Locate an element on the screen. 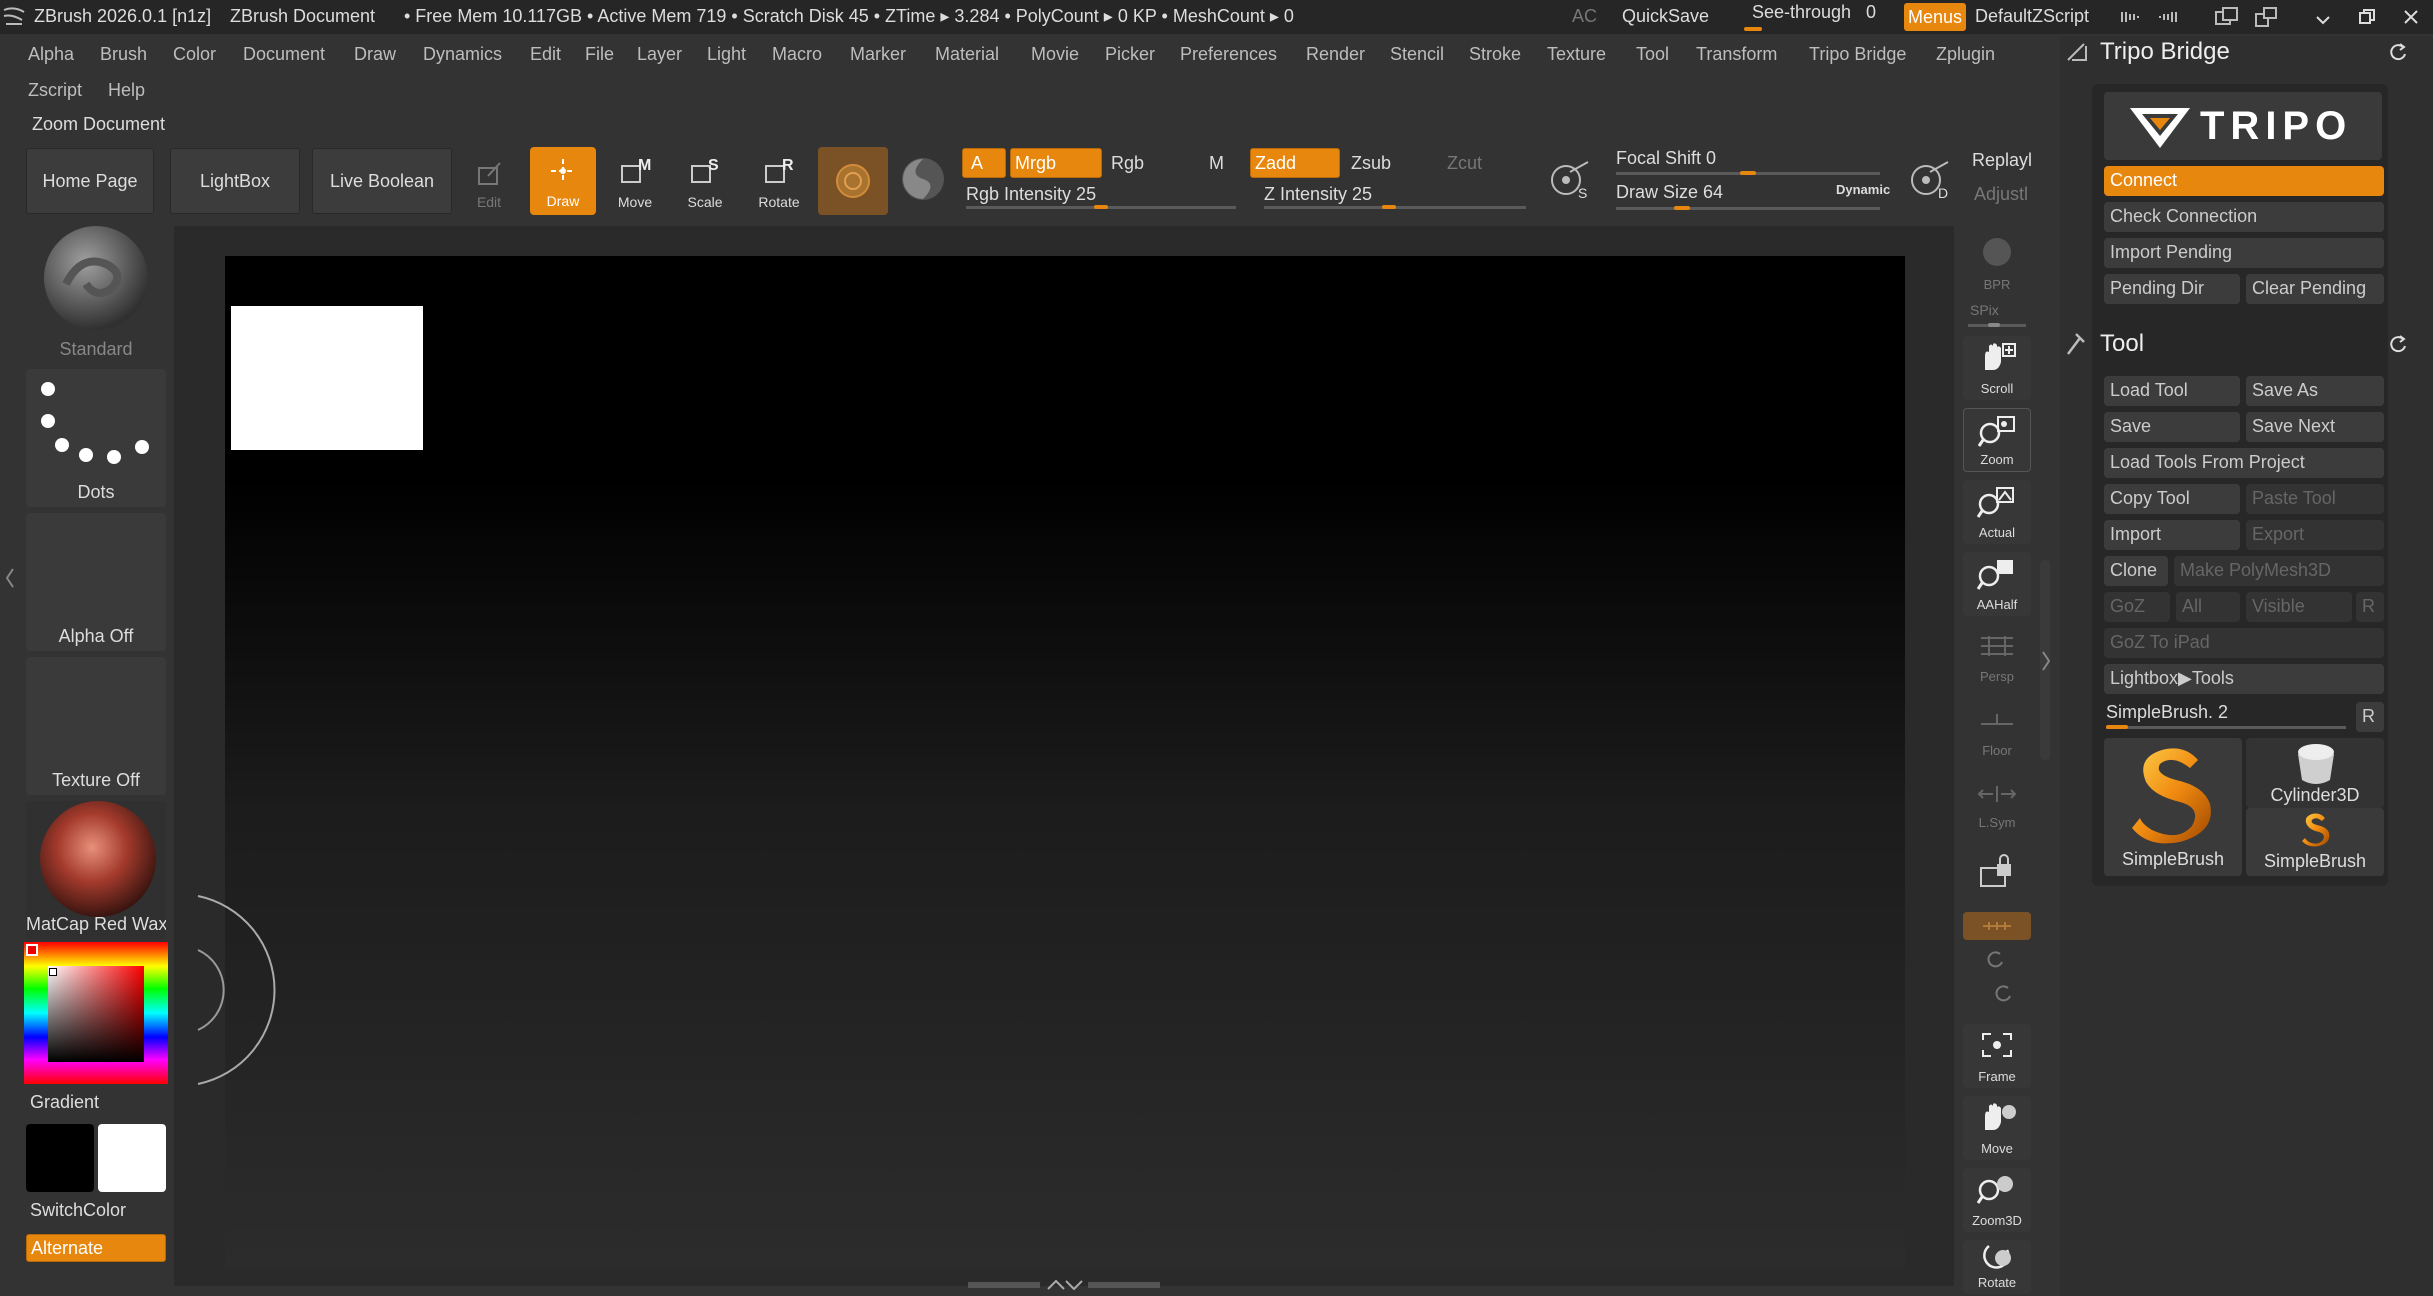  rgb-intensity-slider: Rgb Intensity 25 is located at coordinates (1102, 197).